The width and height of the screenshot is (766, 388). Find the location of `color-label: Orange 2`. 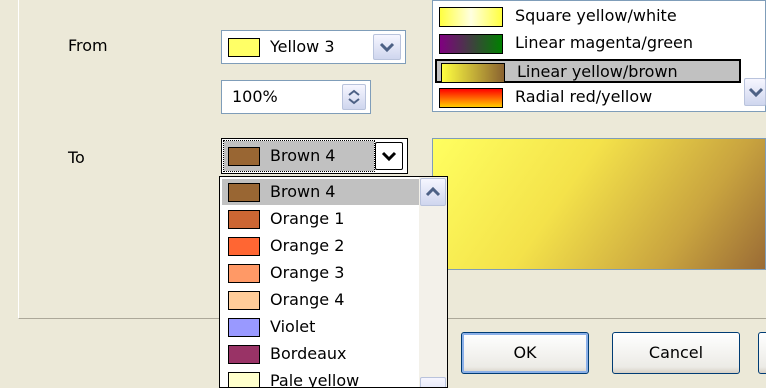

color-label: Orange 2 is located at coordinates (307, 245).